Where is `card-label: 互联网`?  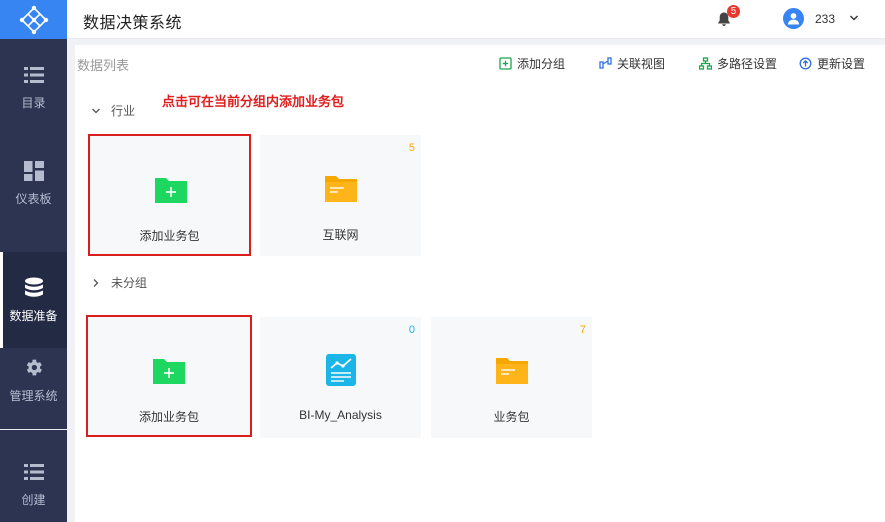 card-label: 互联网 is located at coordinates (340, 235).